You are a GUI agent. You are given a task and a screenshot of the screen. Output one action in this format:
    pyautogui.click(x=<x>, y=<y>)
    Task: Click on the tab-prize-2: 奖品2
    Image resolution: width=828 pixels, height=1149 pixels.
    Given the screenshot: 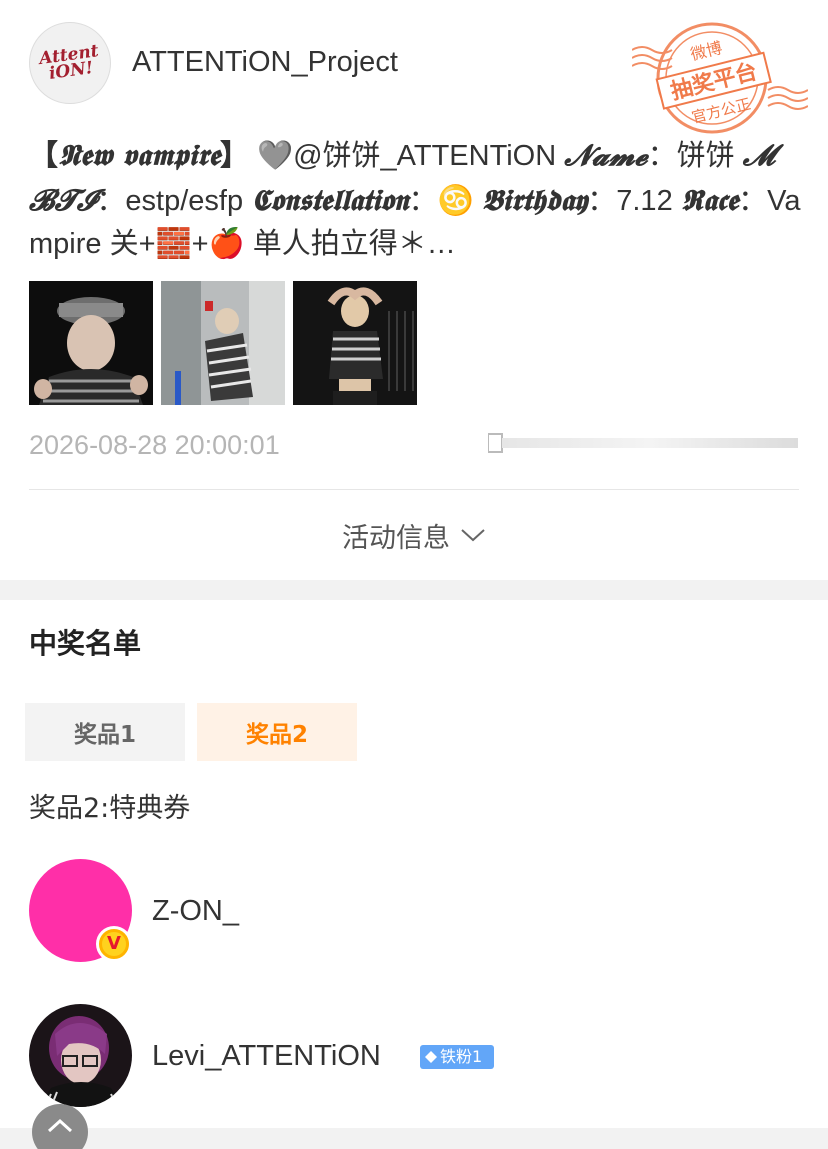 What is the action you would take?
    pyautogui.click(x=277, y=732)
    